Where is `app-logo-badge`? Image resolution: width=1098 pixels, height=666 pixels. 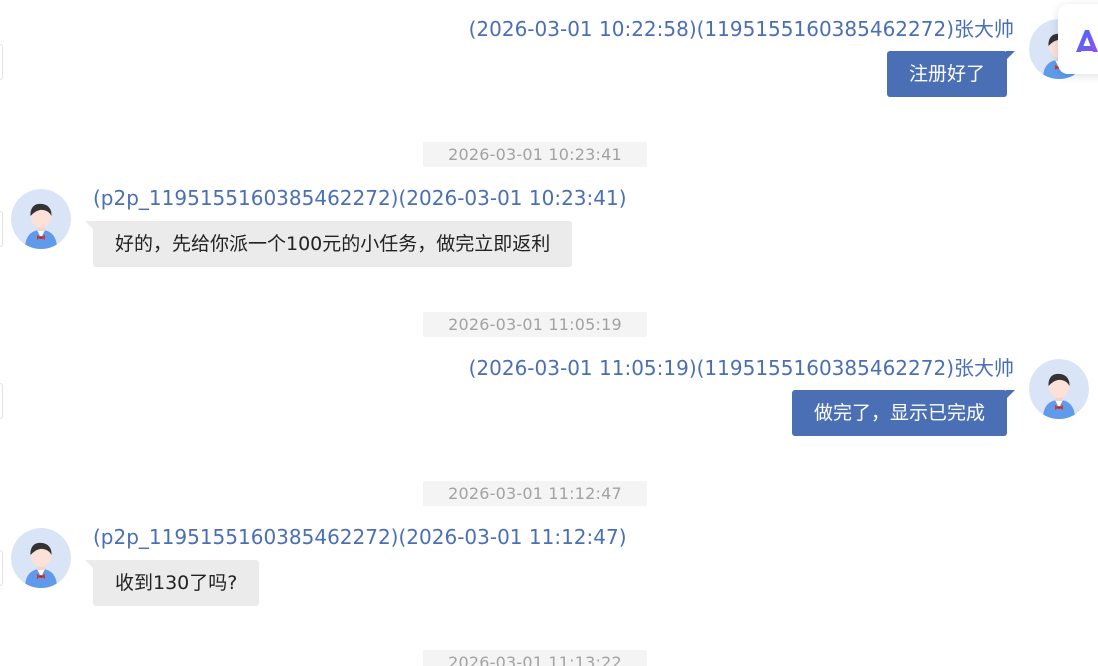 app-logo-badge is located at coordinates (1078, 39).